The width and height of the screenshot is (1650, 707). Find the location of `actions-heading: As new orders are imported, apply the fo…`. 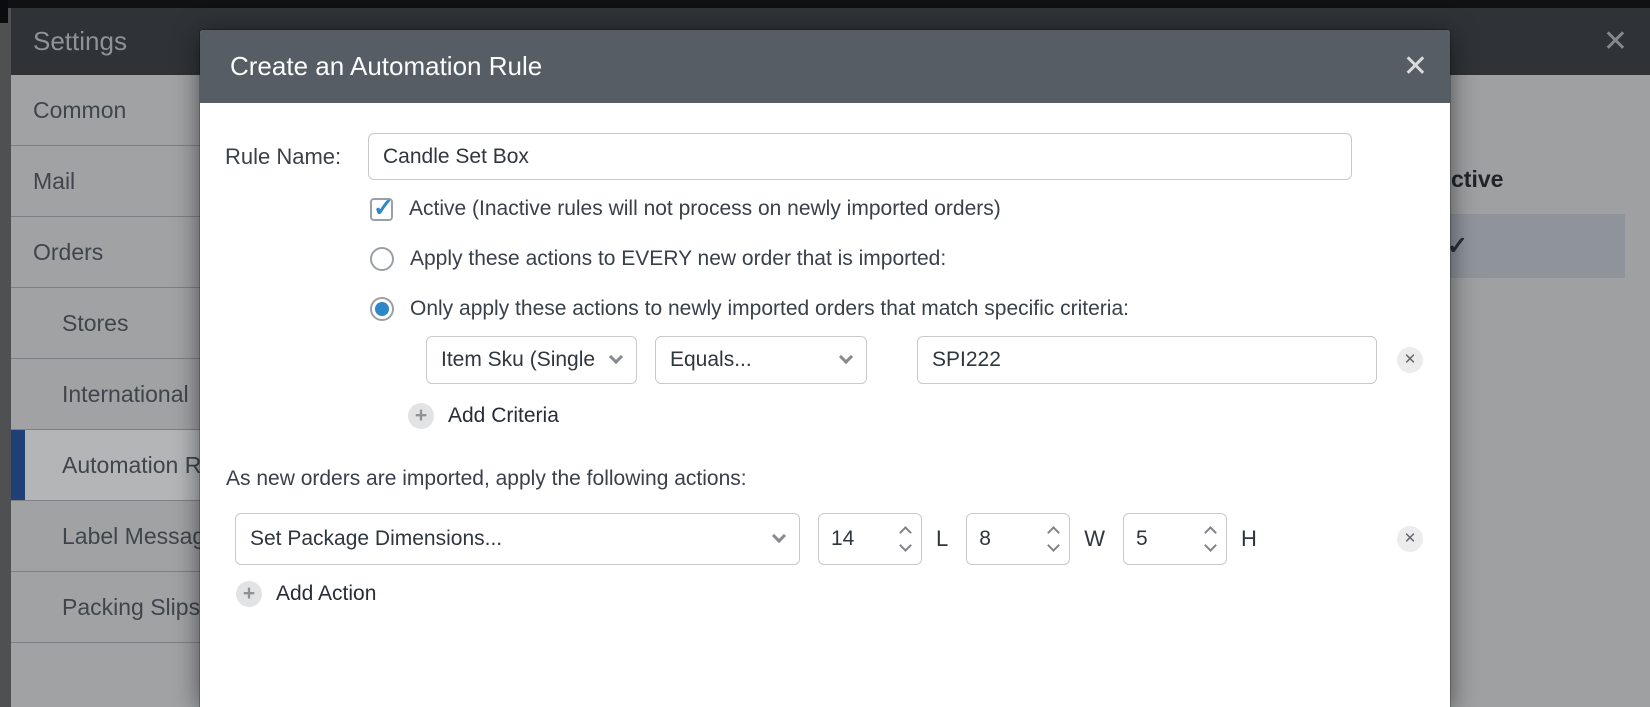

actions-heading: As new orders are imported, apply the fo… is located at coordinates (486, 478).